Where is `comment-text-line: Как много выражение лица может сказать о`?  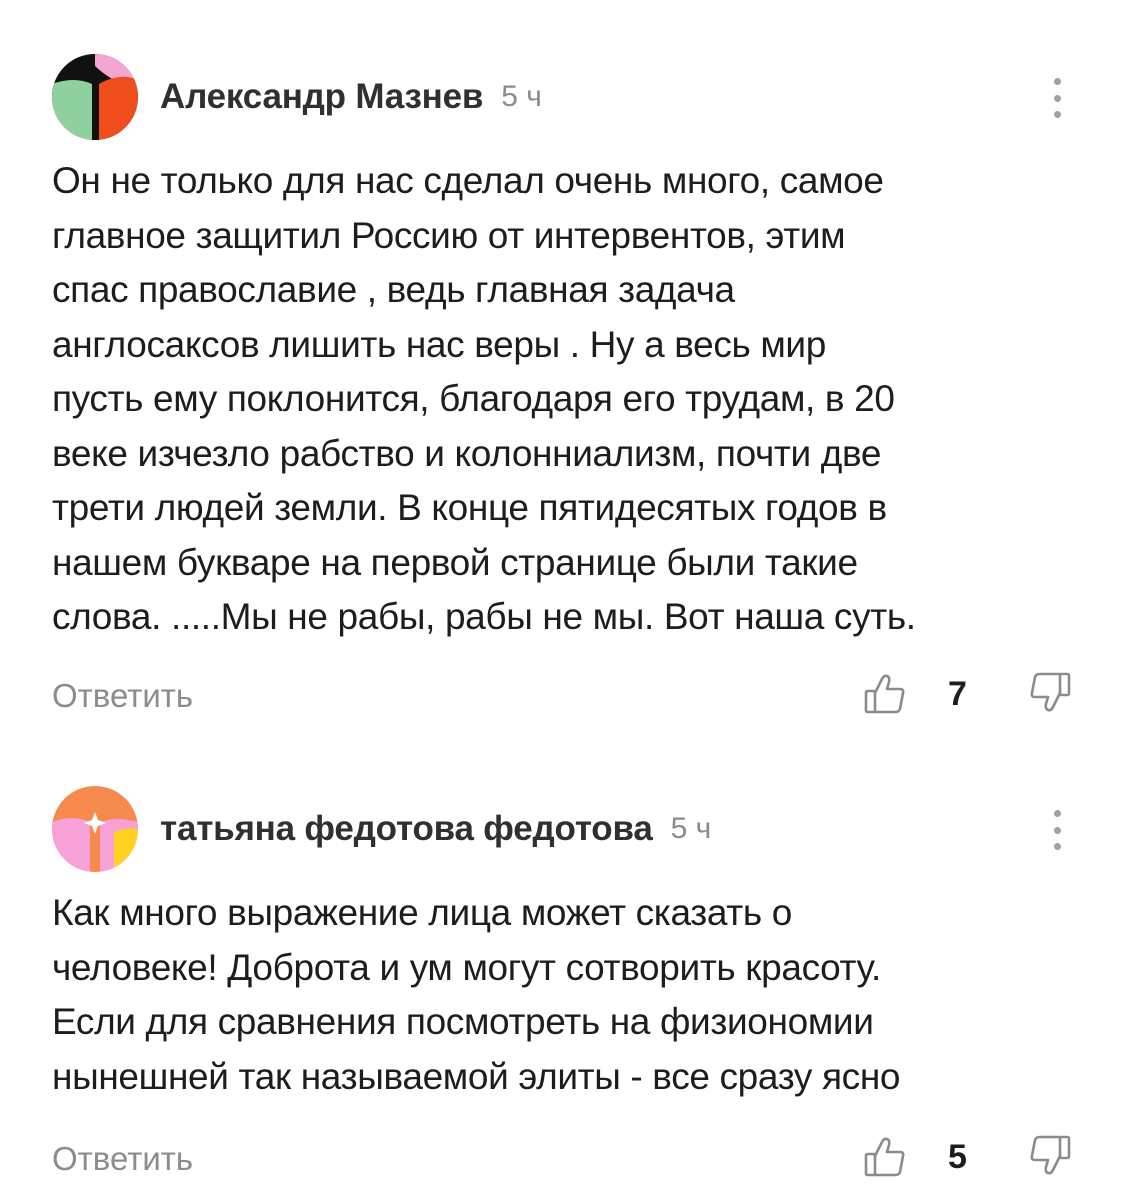 comment-text-line: Как много выражение лица может сказать о is located at coordinates (422, 912).